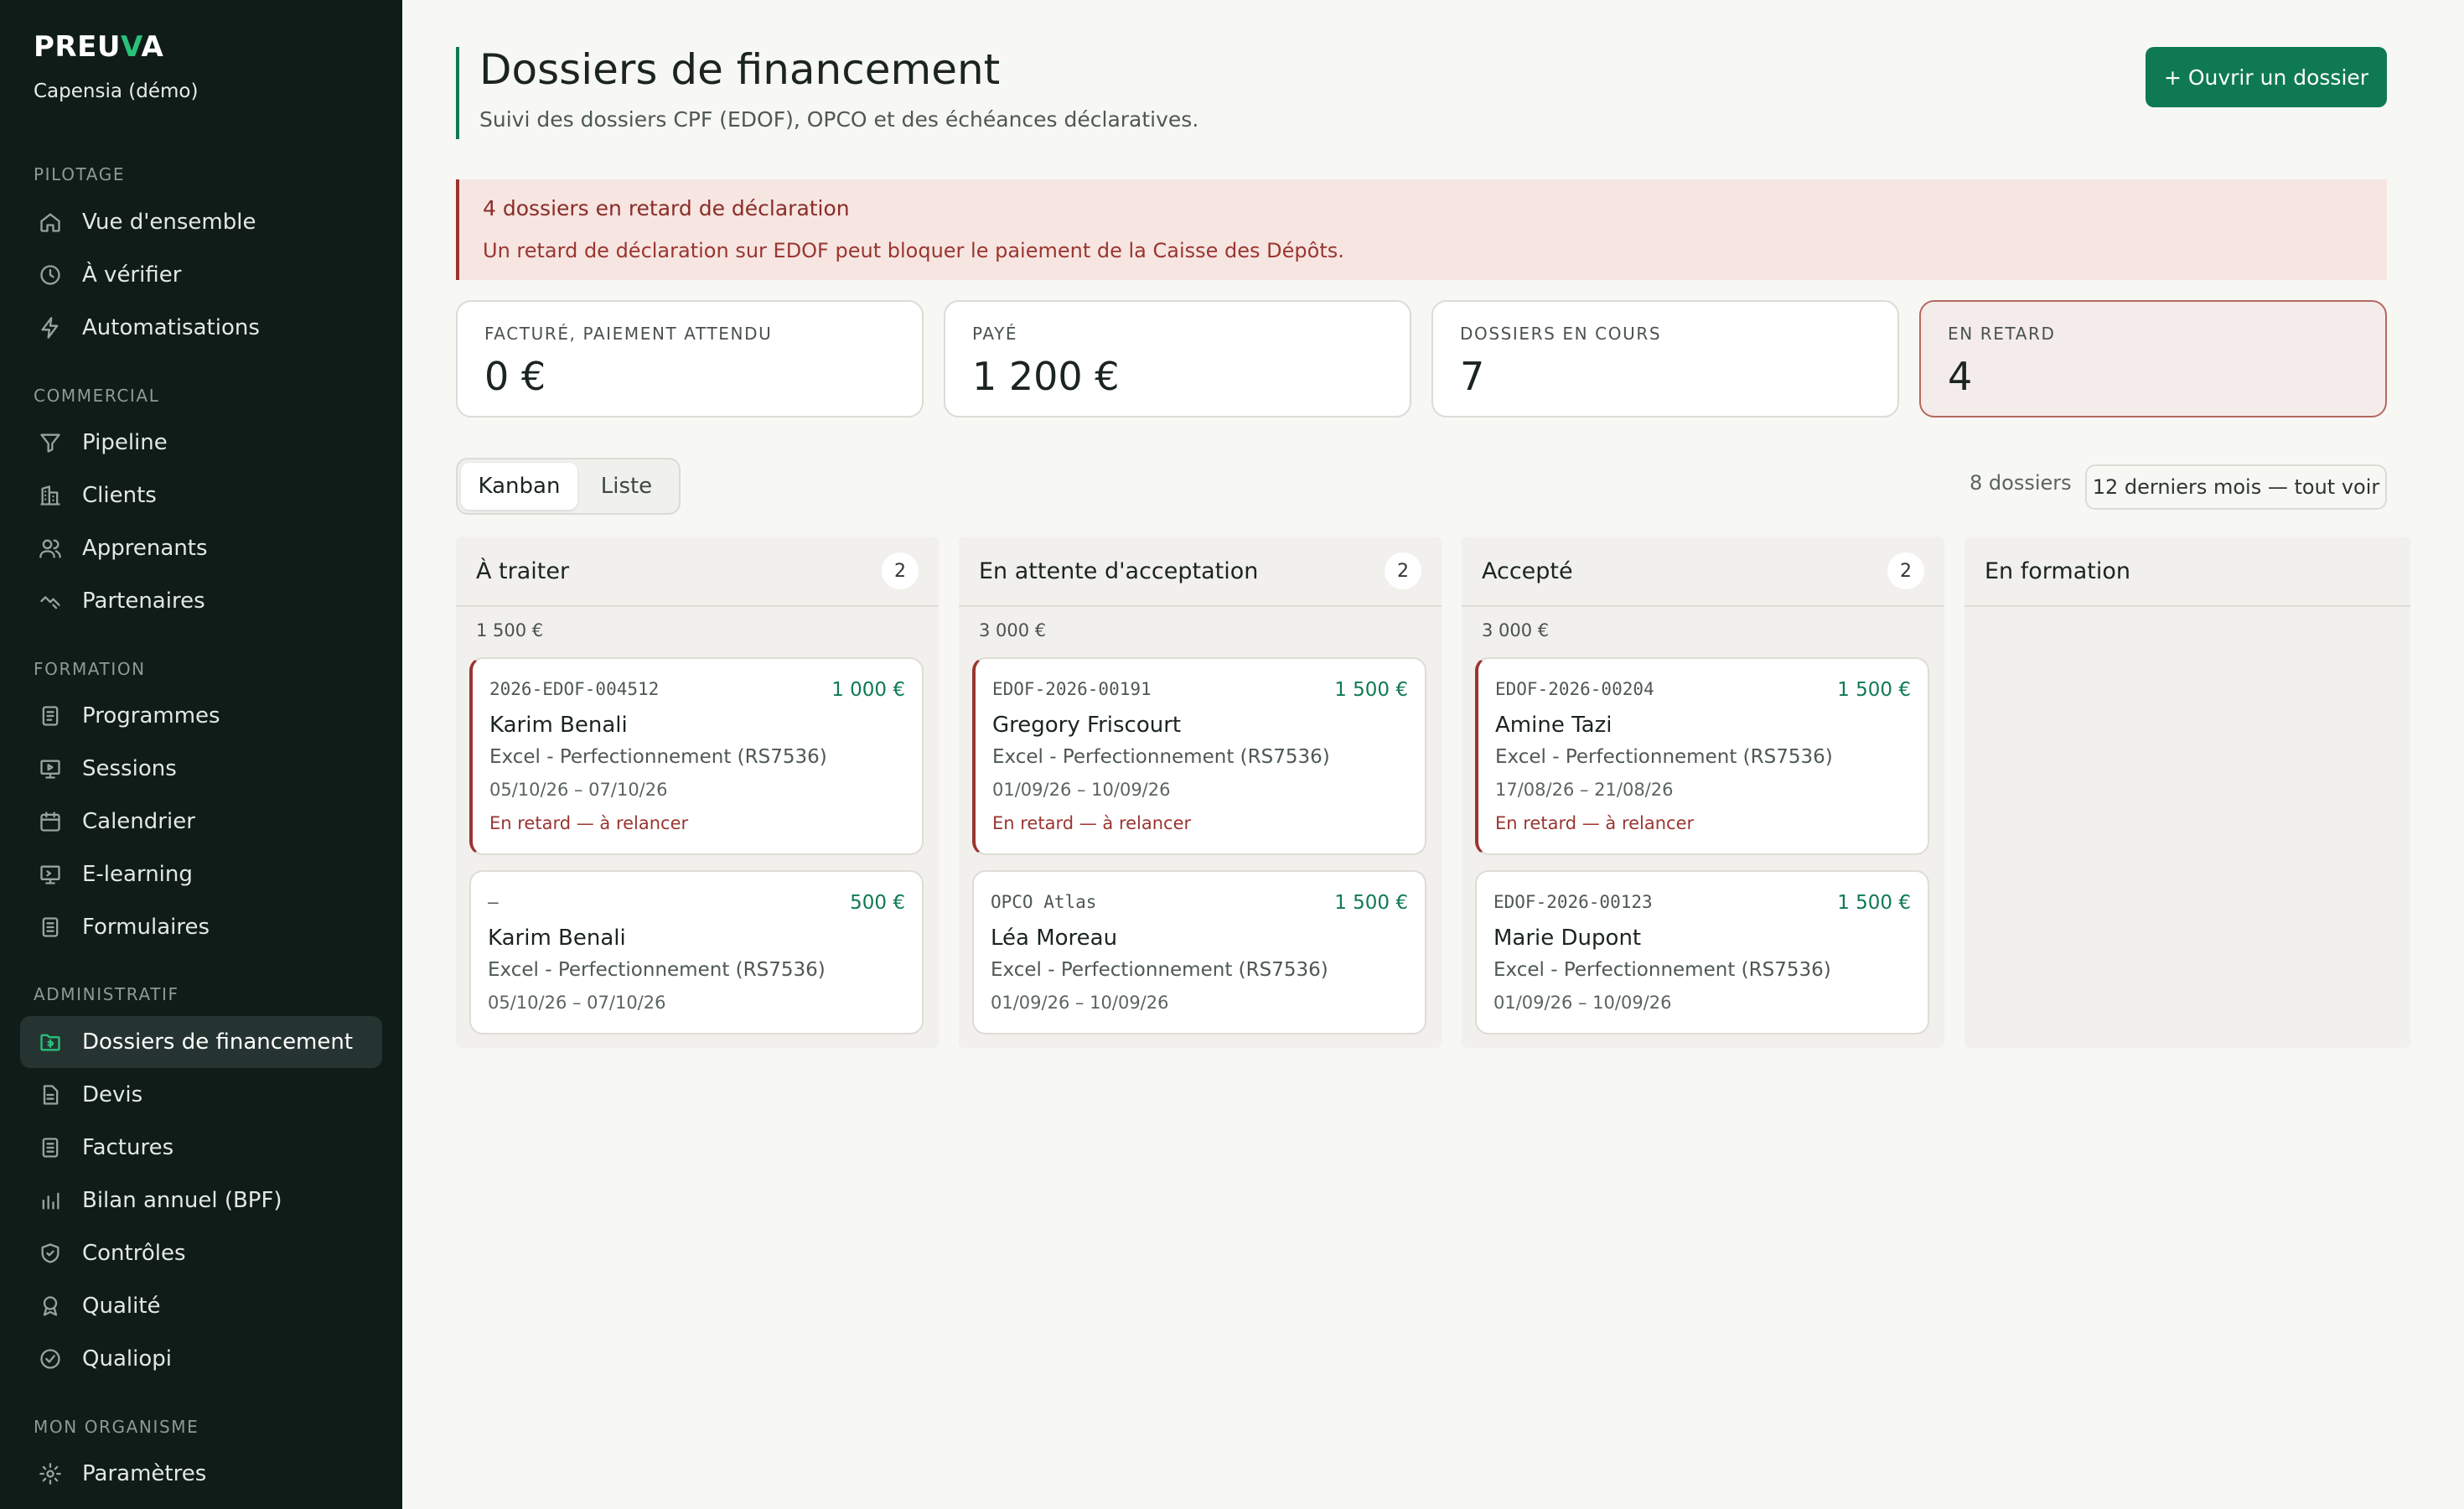 This screenshot has height=1509, width=2464. What do you see at coordinates (201, 769) in the screenshot?
I see `sidebar-item-sessions: Sessions` at bounding box center [201, 769].